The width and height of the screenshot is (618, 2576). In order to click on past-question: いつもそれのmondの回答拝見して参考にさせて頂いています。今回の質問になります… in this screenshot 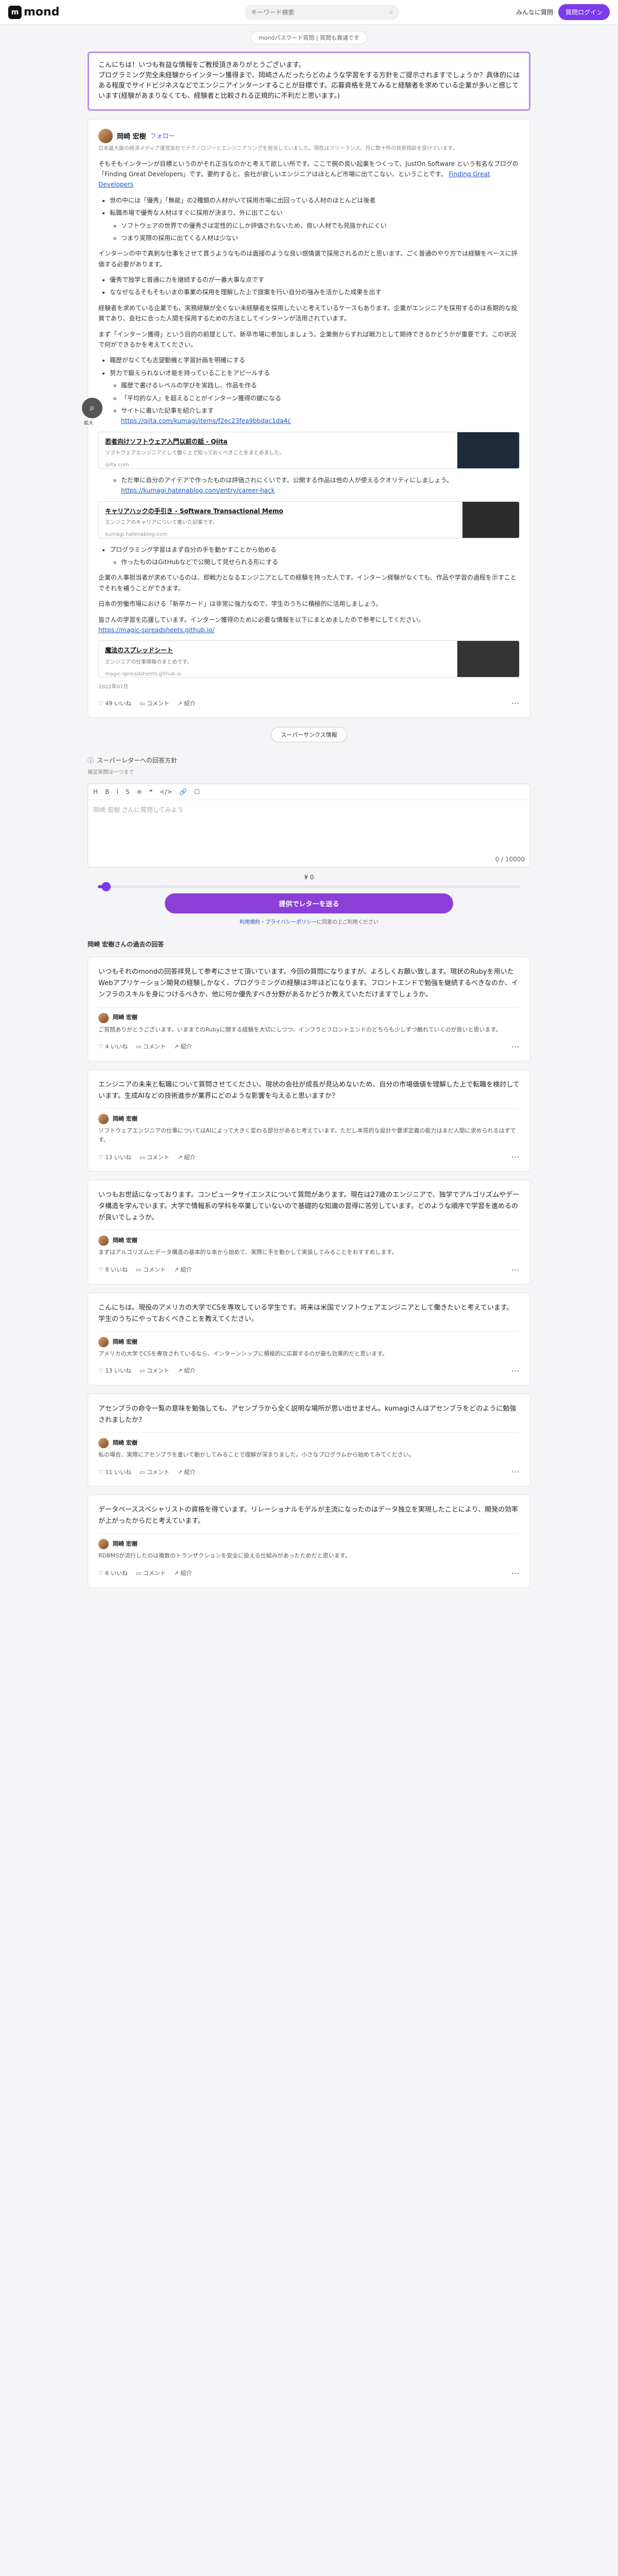, I will do `click(308, 984)`.